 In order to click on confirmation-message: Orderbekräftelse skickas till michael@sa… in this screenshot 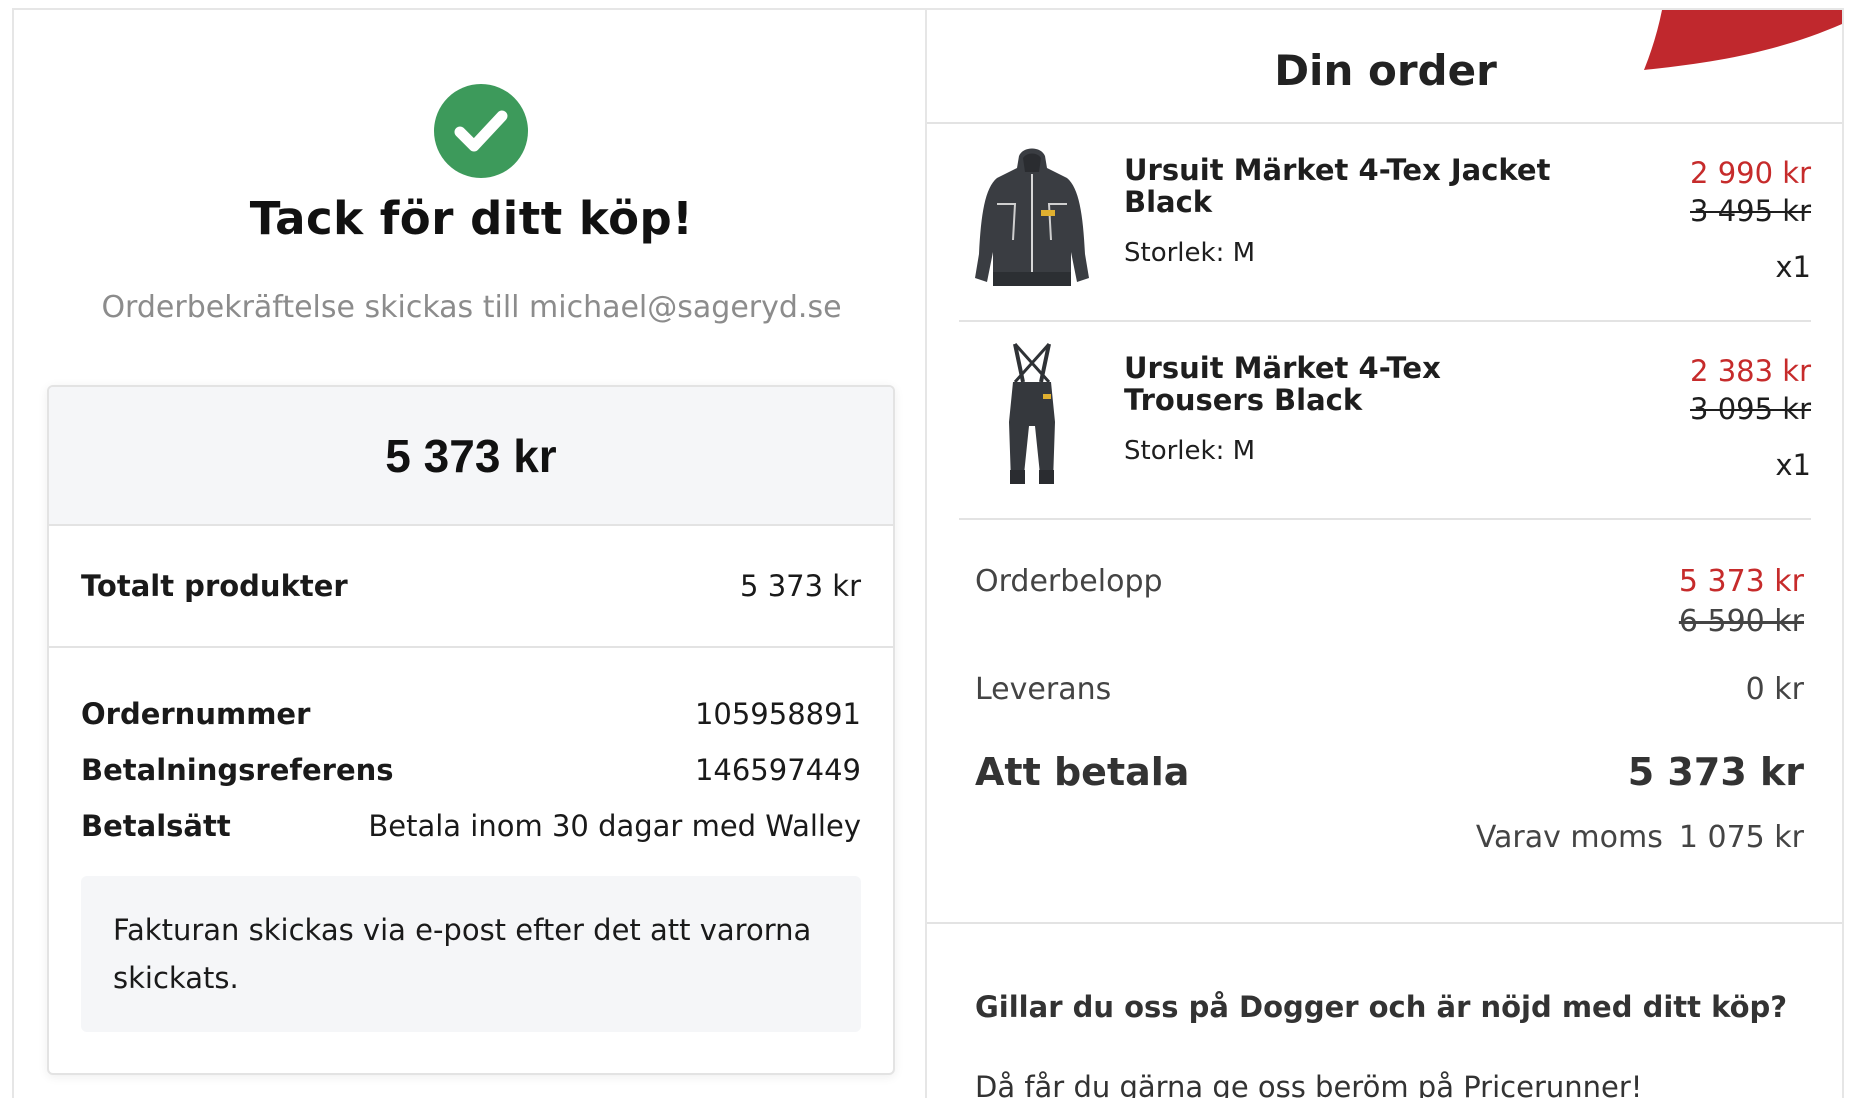, I will do `click(471, 307)`.